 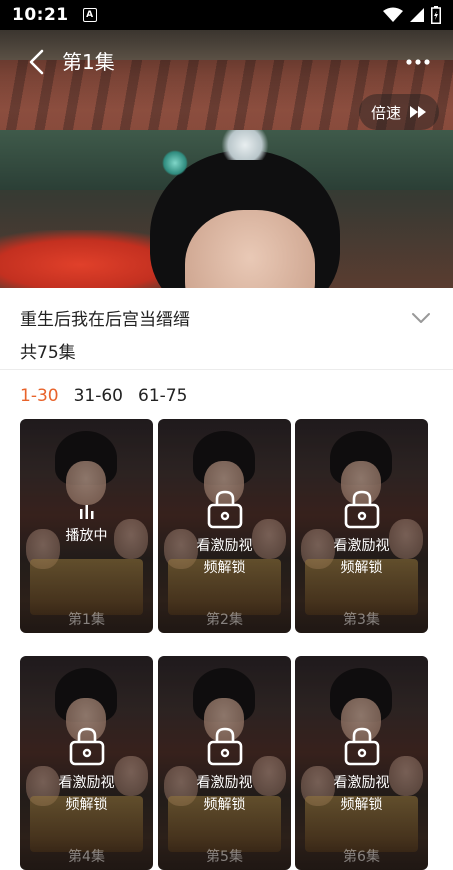 I want to click on episode-label: 第6集, so click(x=361, y=857).